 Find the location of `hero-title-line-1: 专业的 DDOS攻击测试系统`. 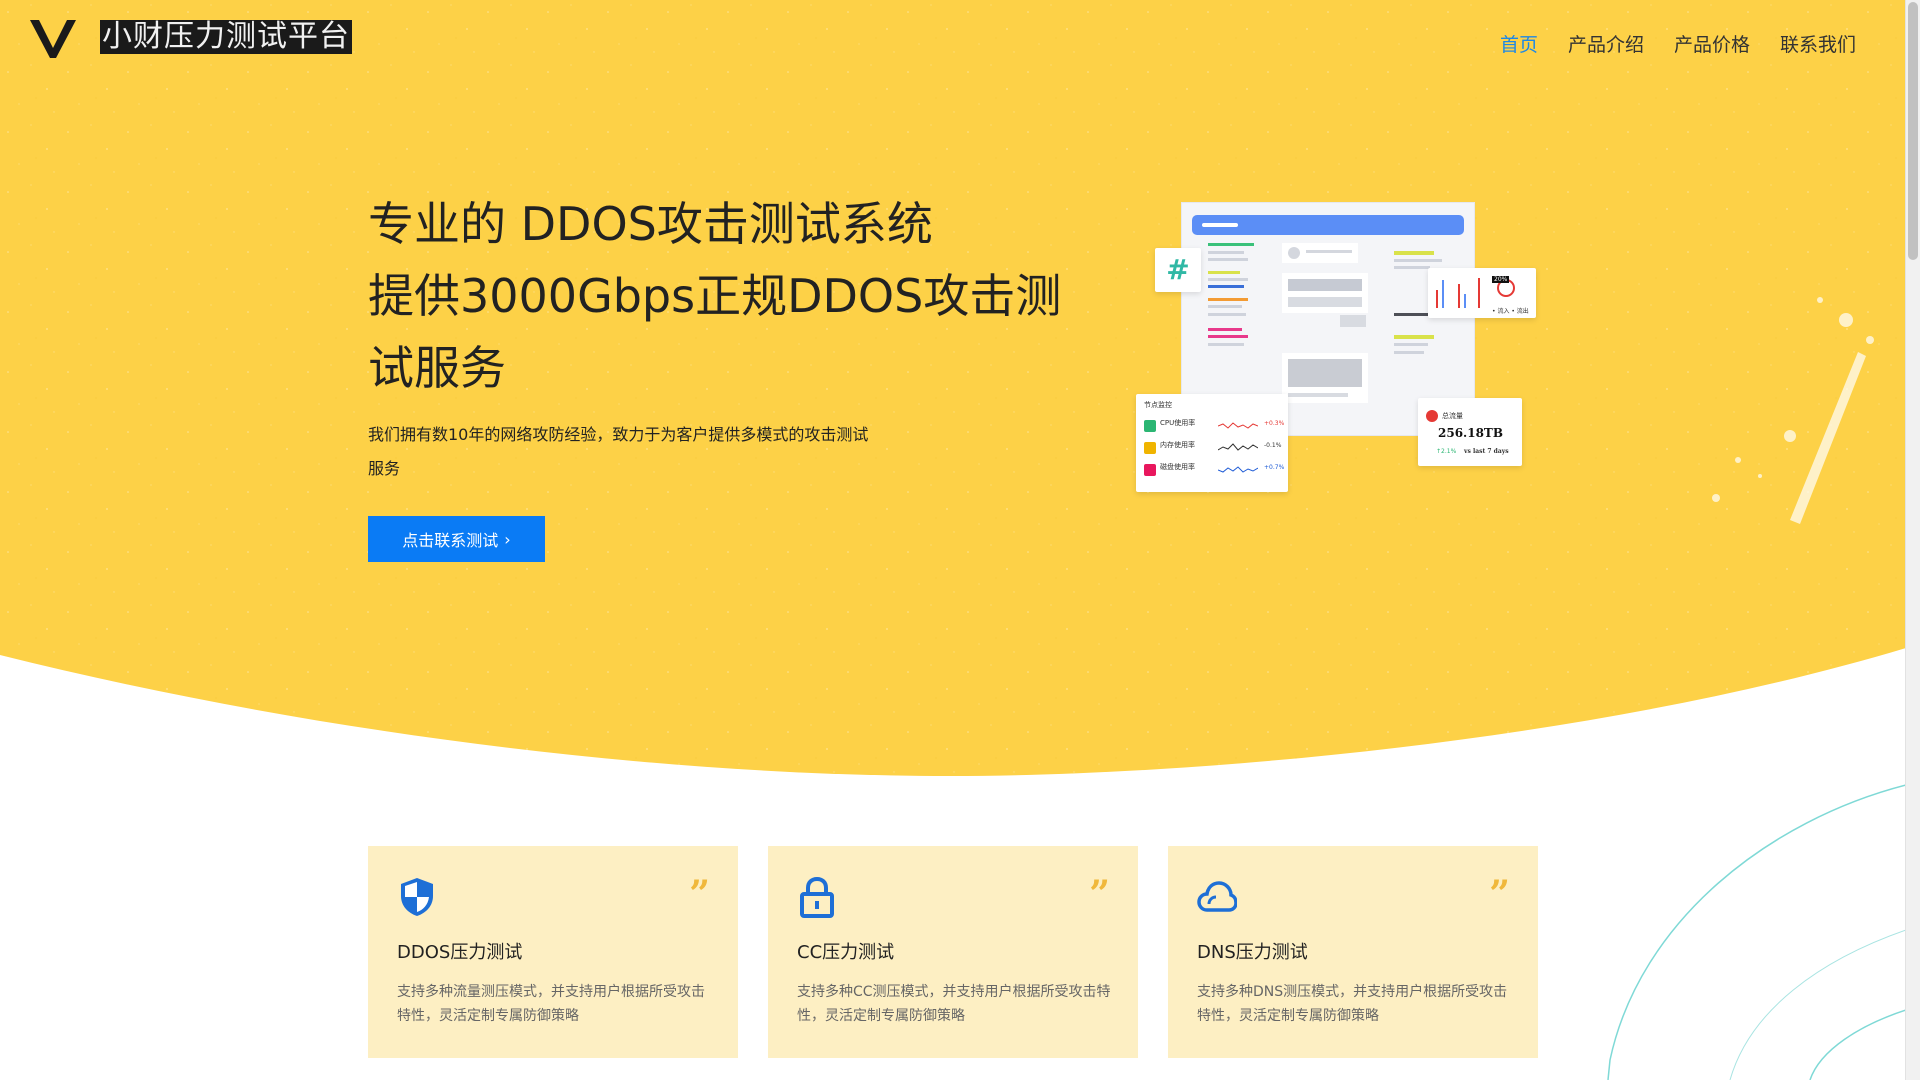

hero-title-line-1: 专业的 DDOS攻击测试系统 is located at coordinates (650, 224).